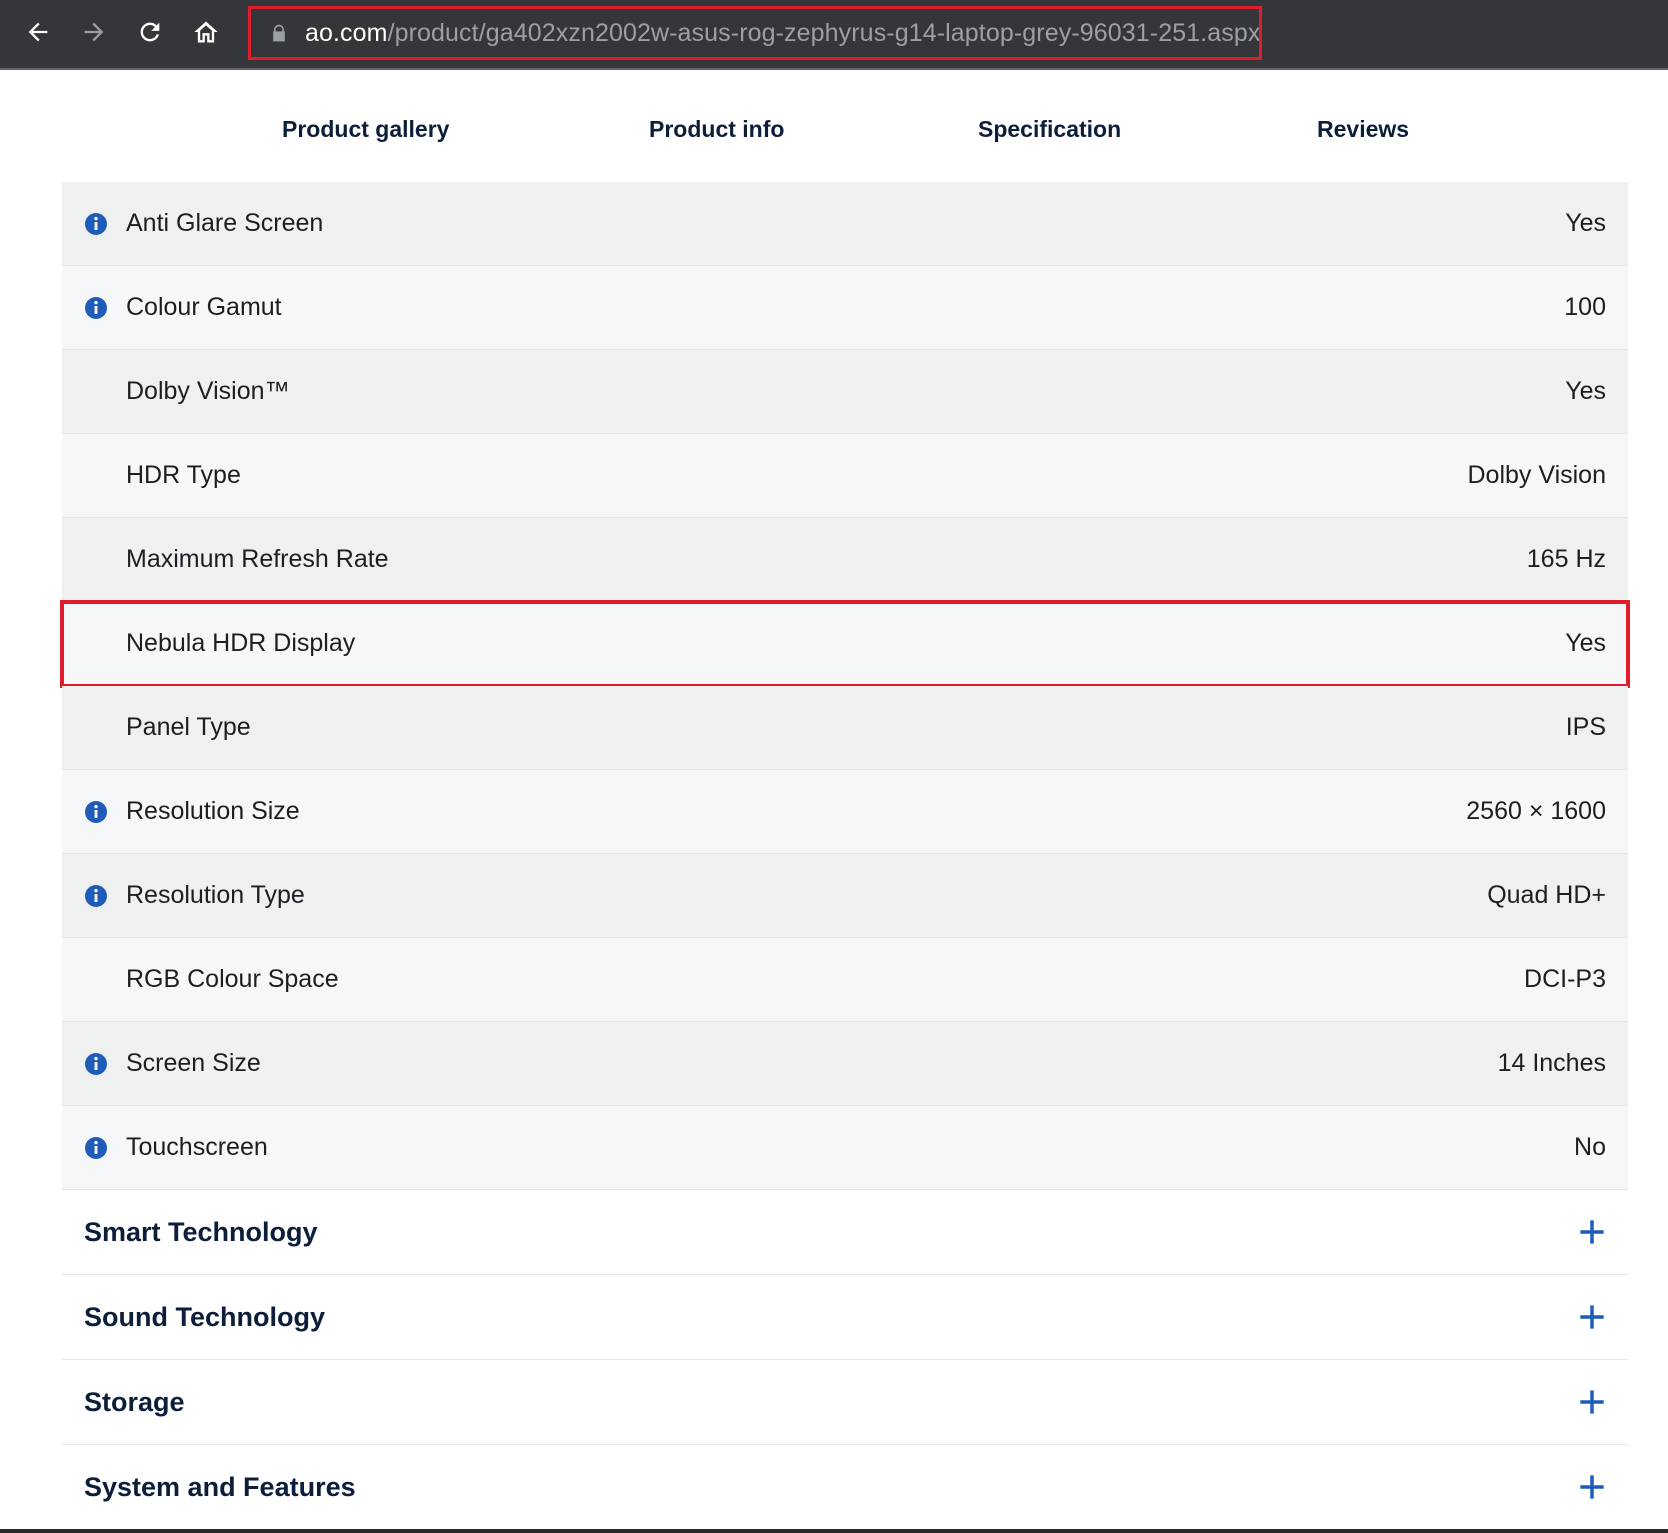  What do you see at coordinates (257, 559) in the screenshot?
I see `spec-label: Maximum Refresh Rate` at bounding box center [257, 559].